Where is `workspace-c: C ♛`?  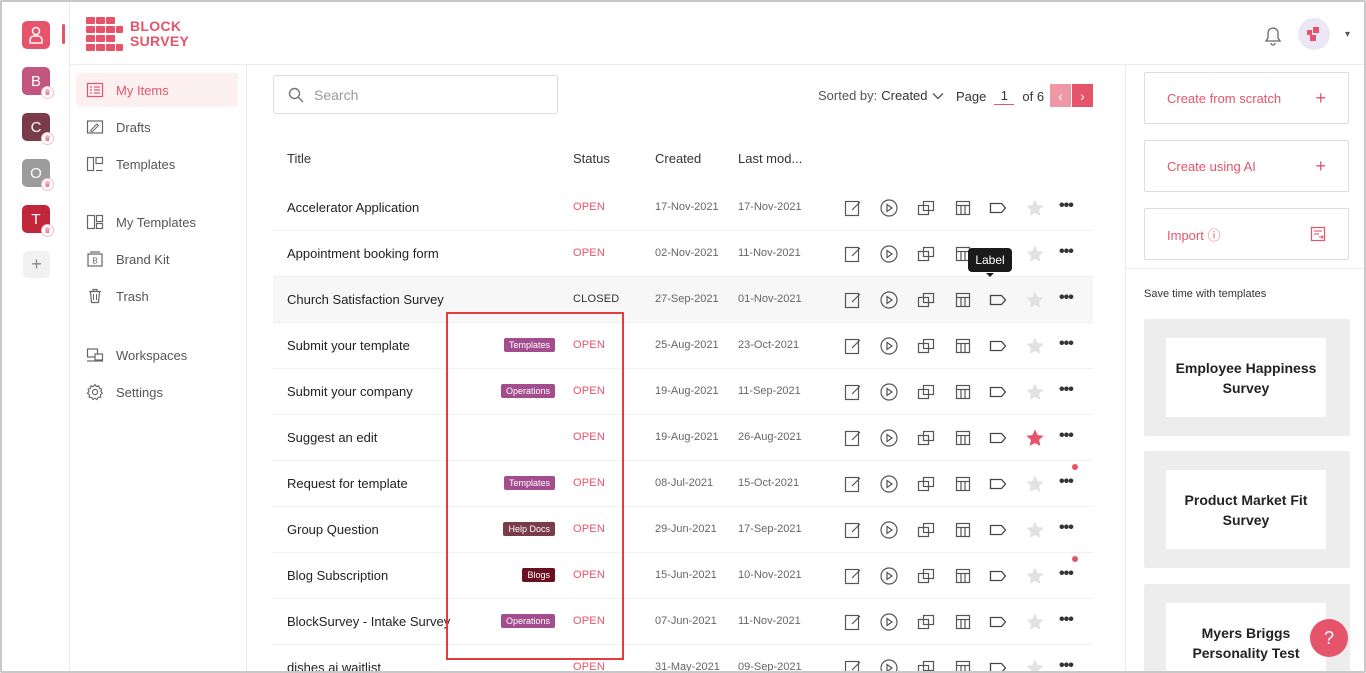 workspace-c: C ♛ is located at coordinates (38, 129).